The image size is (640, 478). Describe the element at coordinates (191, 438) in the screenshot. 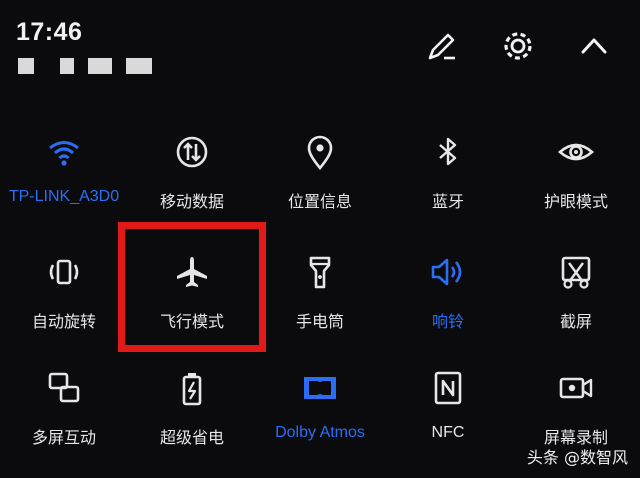

I see `tile-label: 超级省电` at that location.